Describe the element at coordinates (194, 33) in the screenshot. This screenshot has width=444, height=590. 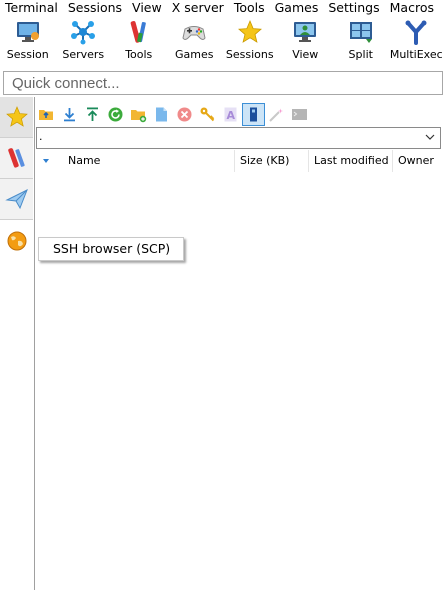
I see `games-icon` at that location.